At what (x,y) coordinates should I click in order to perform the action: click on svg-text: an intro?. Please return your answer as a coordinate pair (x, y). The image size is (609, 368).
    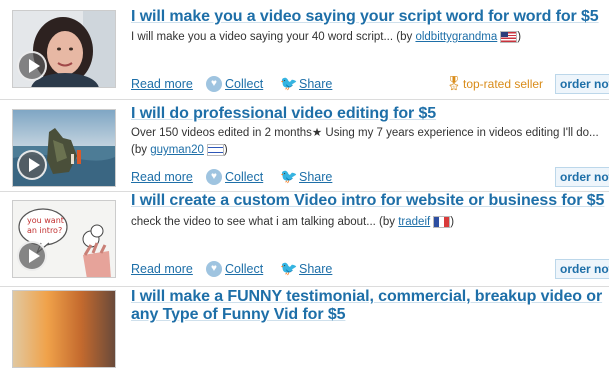
    Looking at the image, I should click on (44, 230).